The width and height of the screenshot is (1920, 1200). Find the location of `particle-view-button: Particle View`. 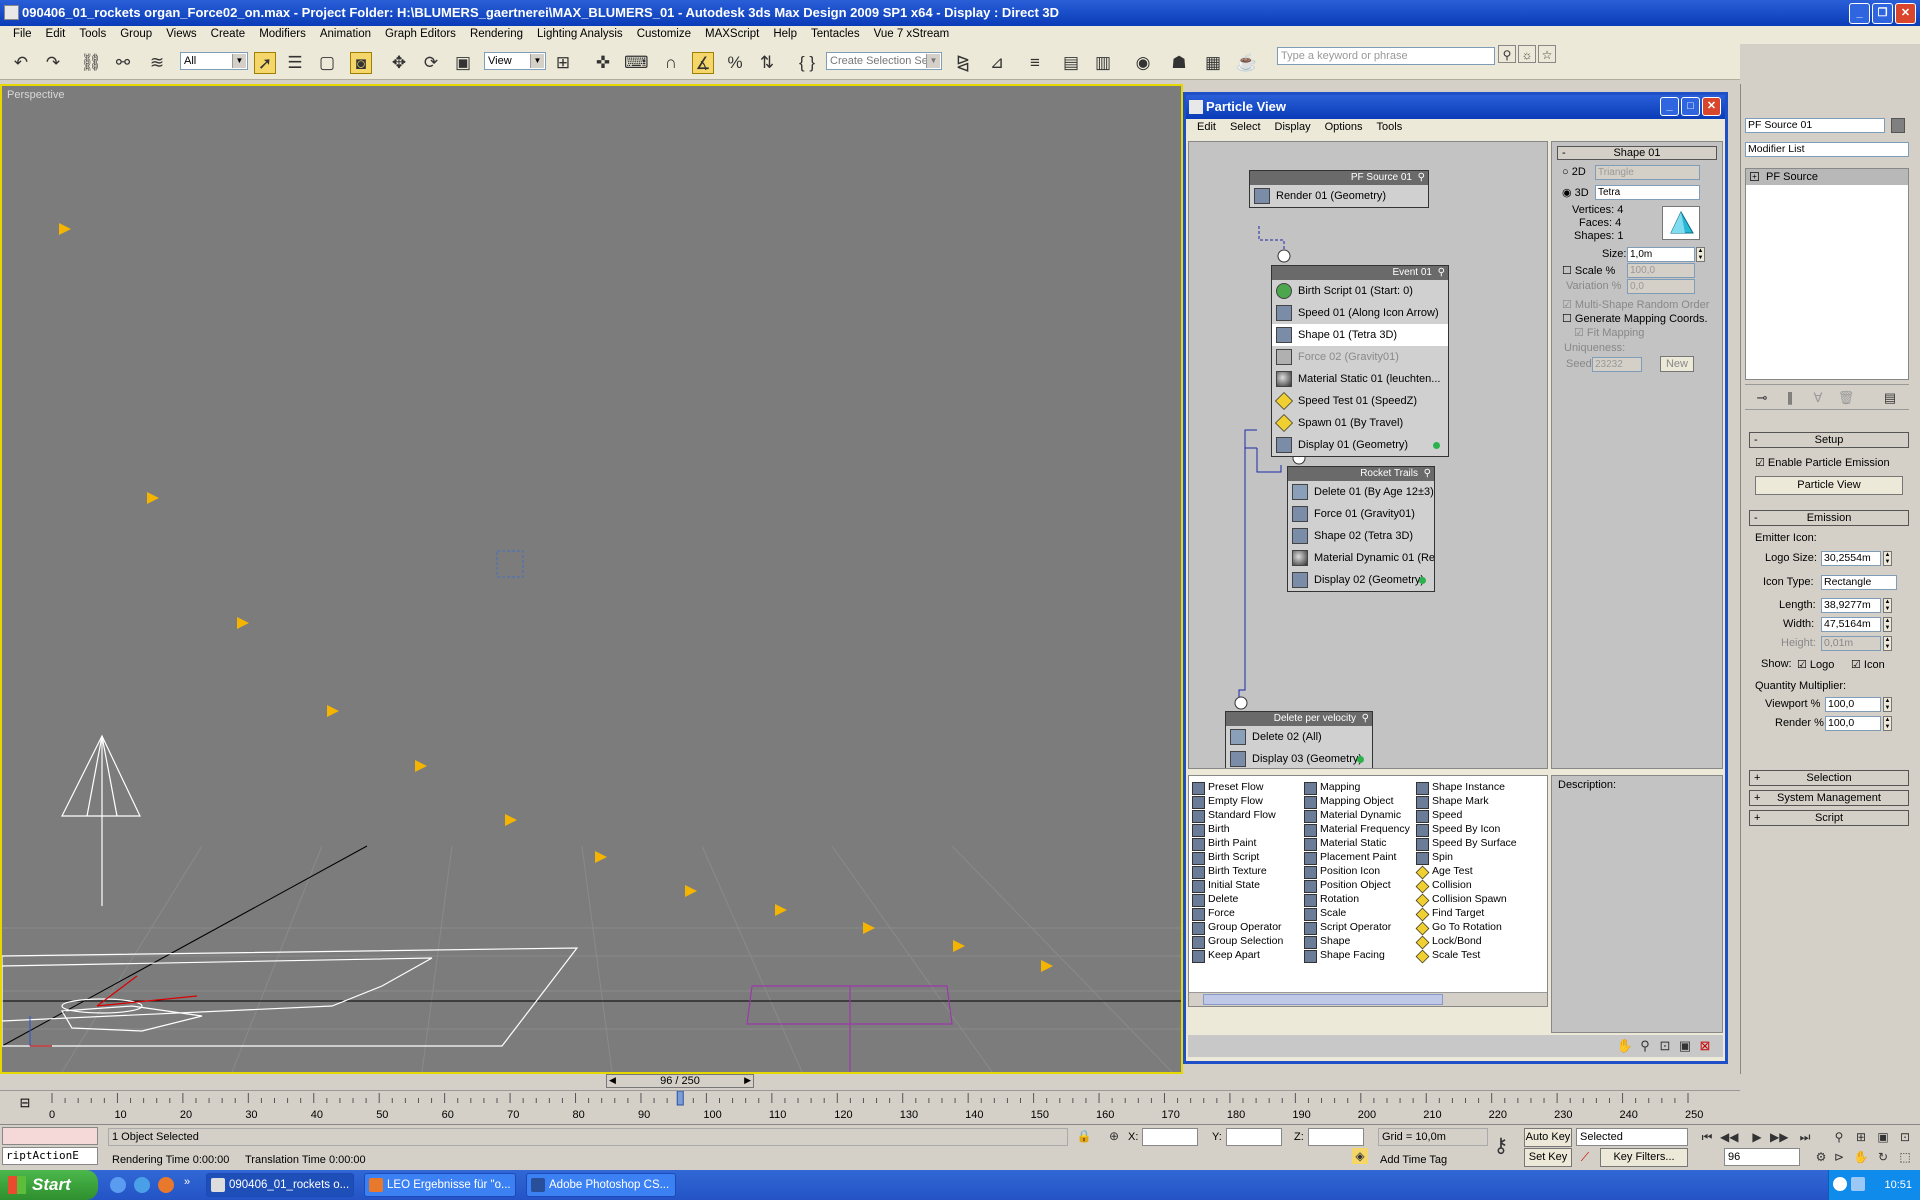

particle-view-button: Particle View is located at coordinates (1829, 485).